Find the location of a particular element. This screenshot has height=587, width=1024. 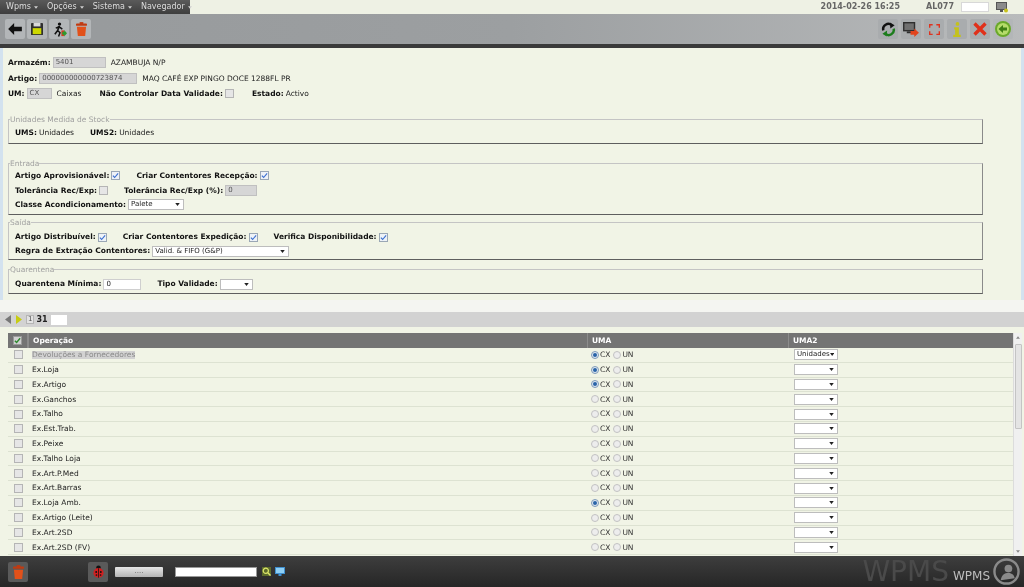

menu-item: Navegador is located at coordinates (166, 7).